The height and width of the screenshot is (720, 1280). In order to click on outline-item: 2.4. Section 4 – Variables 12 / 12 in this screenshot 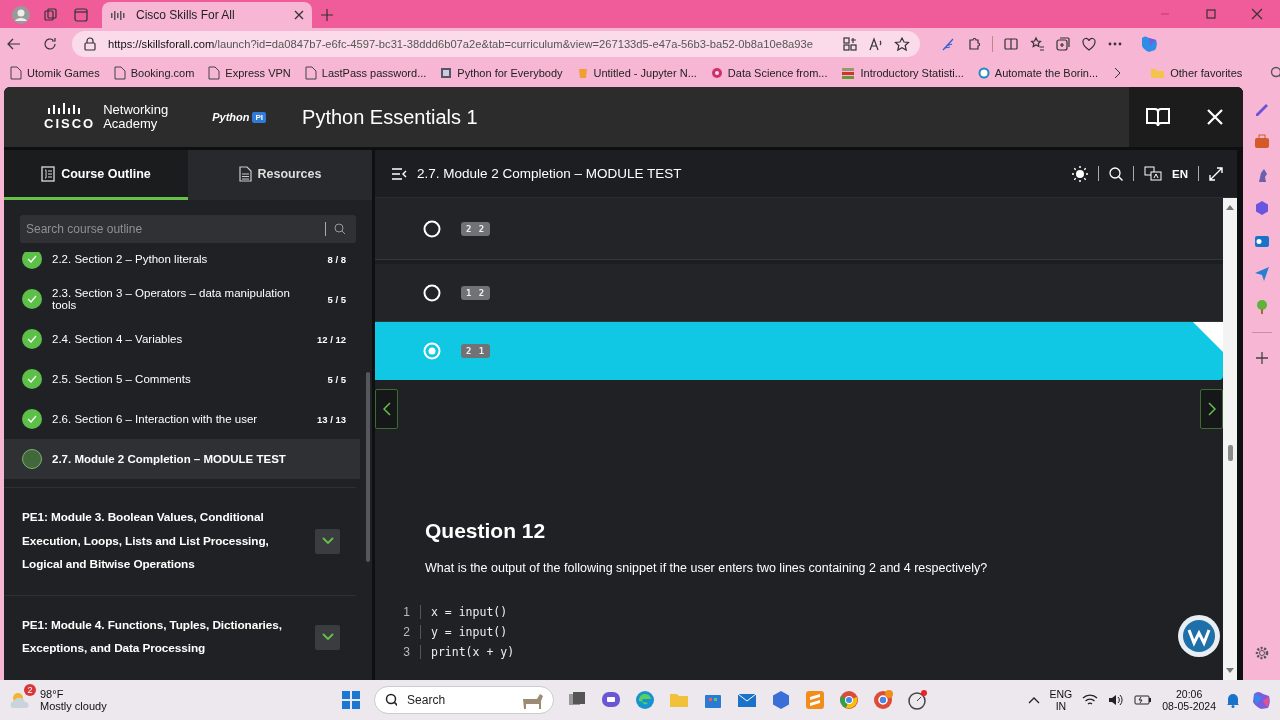, I will do `click(182, 339)`.